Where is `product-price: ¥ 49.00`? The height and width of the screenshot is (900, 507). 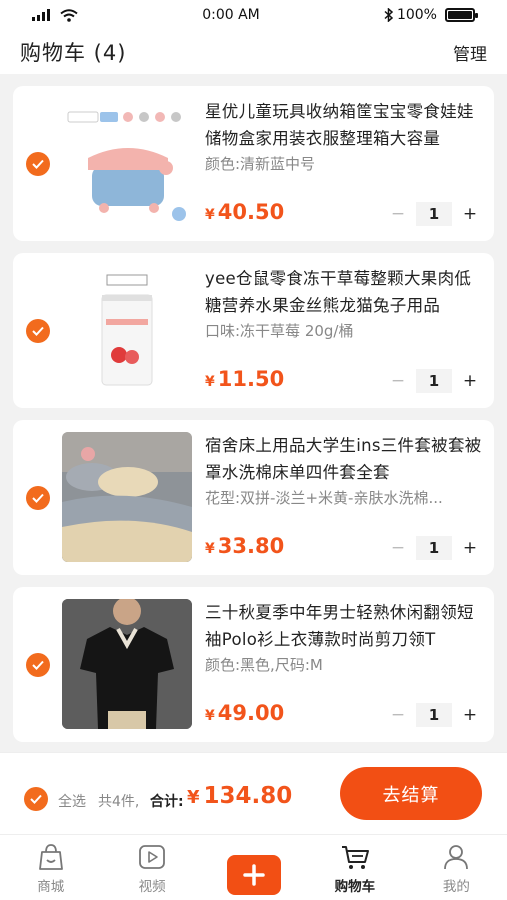 product-price: ¥ 49.00 is located at coordinates (244, 713).